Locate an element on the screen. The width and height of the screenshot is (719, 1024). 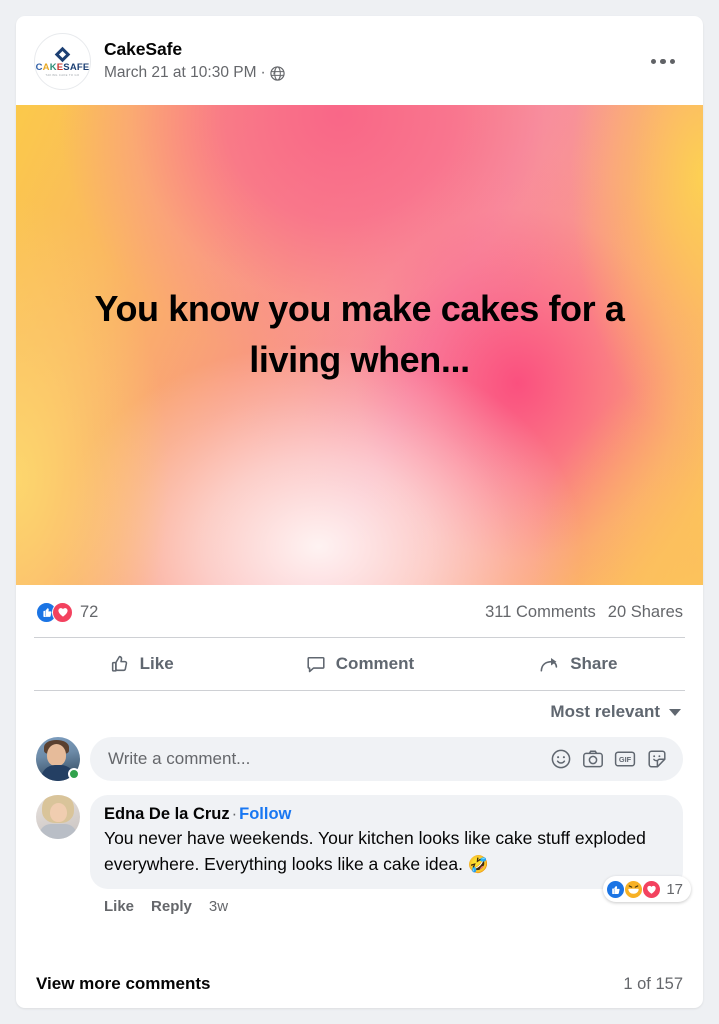
commenter-avatar-shirt is located at coordinates (58, 831).